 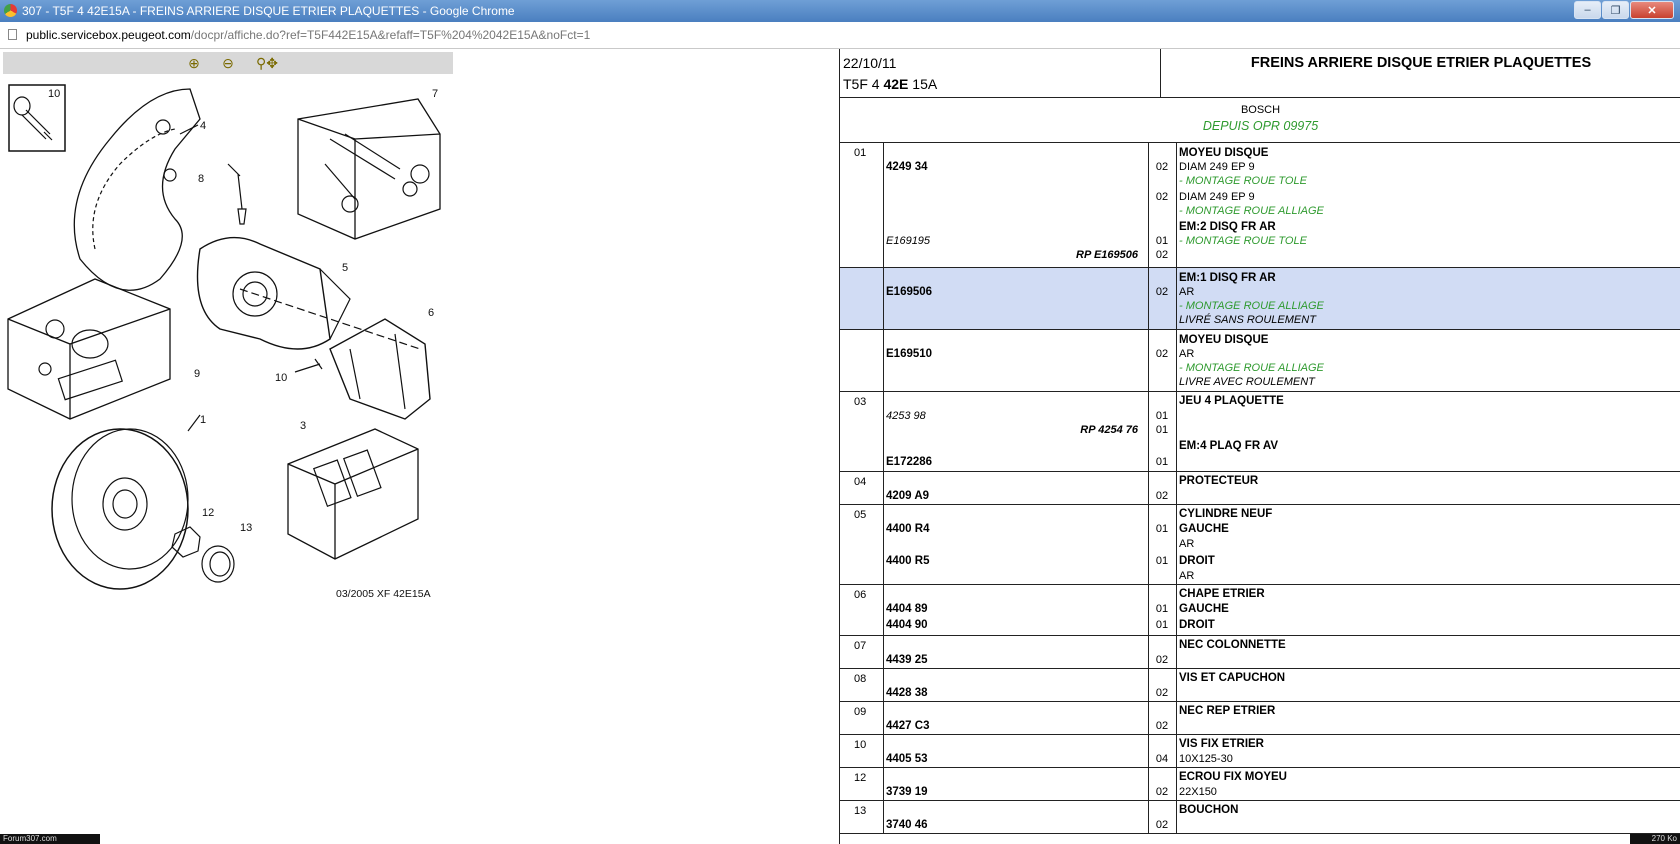 I want to click on row-description: BOUCHON, so click(x=1209, y=810).